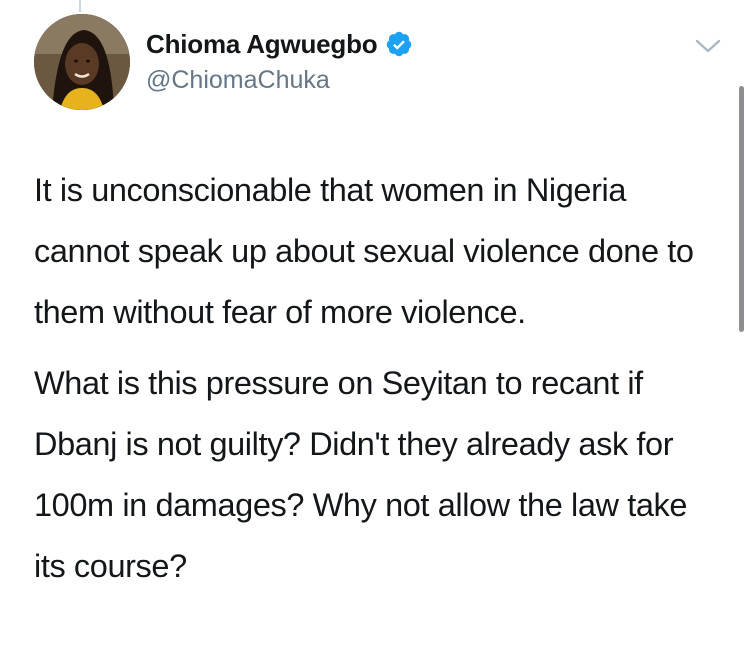 The width and height of the screenshot is (750, 654). I want to click on user-handle: @ChiomaChuka, so click(279, 80).